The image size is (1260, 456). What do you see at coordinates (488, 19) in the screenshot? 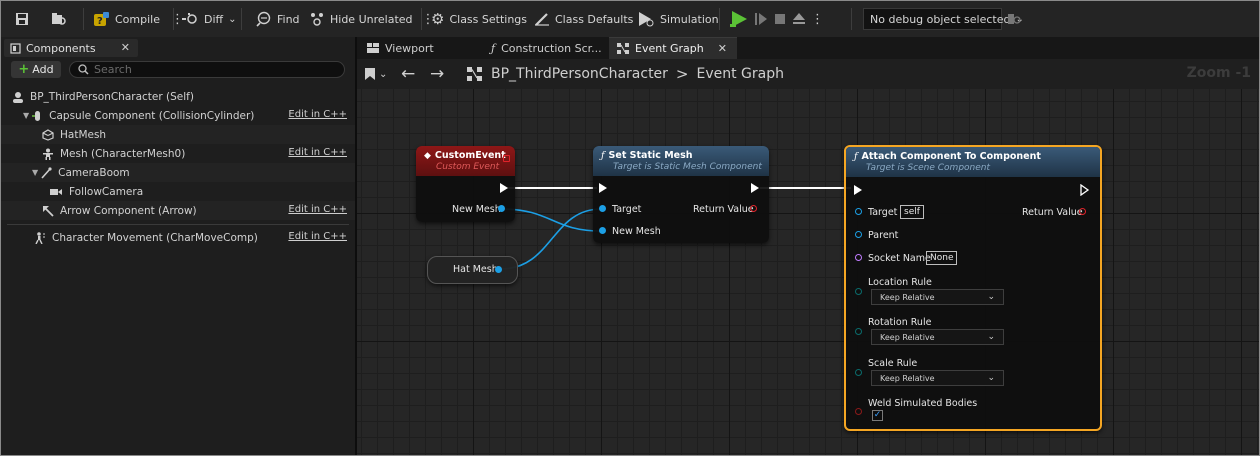
I see `class-settings-label: Class Settings` at bounding box center [488, 19].